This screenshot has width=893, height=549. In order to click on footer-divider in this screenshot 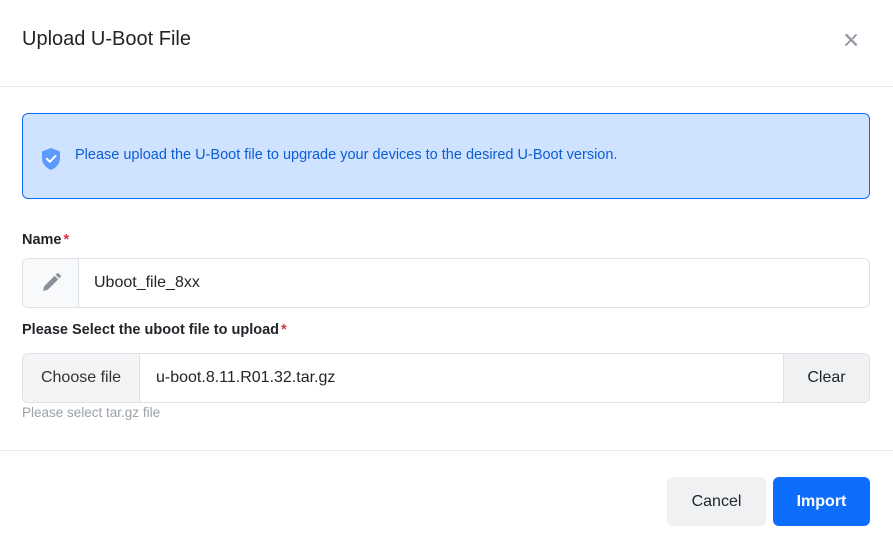, I will do `click(446, 450)`.